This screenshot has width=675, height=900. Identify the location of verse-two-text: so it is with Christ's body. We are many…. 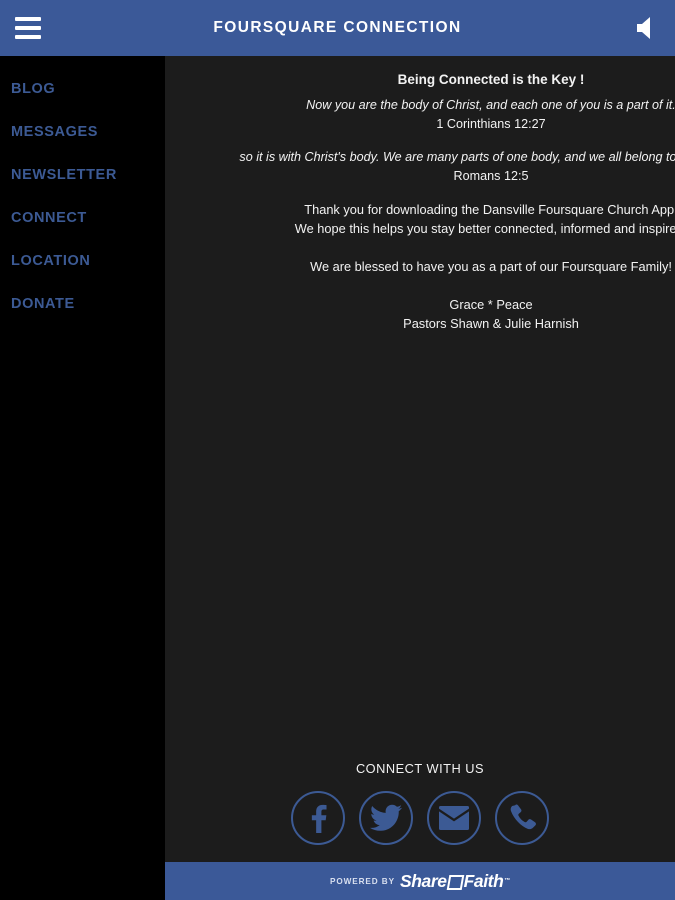
(457, 157).